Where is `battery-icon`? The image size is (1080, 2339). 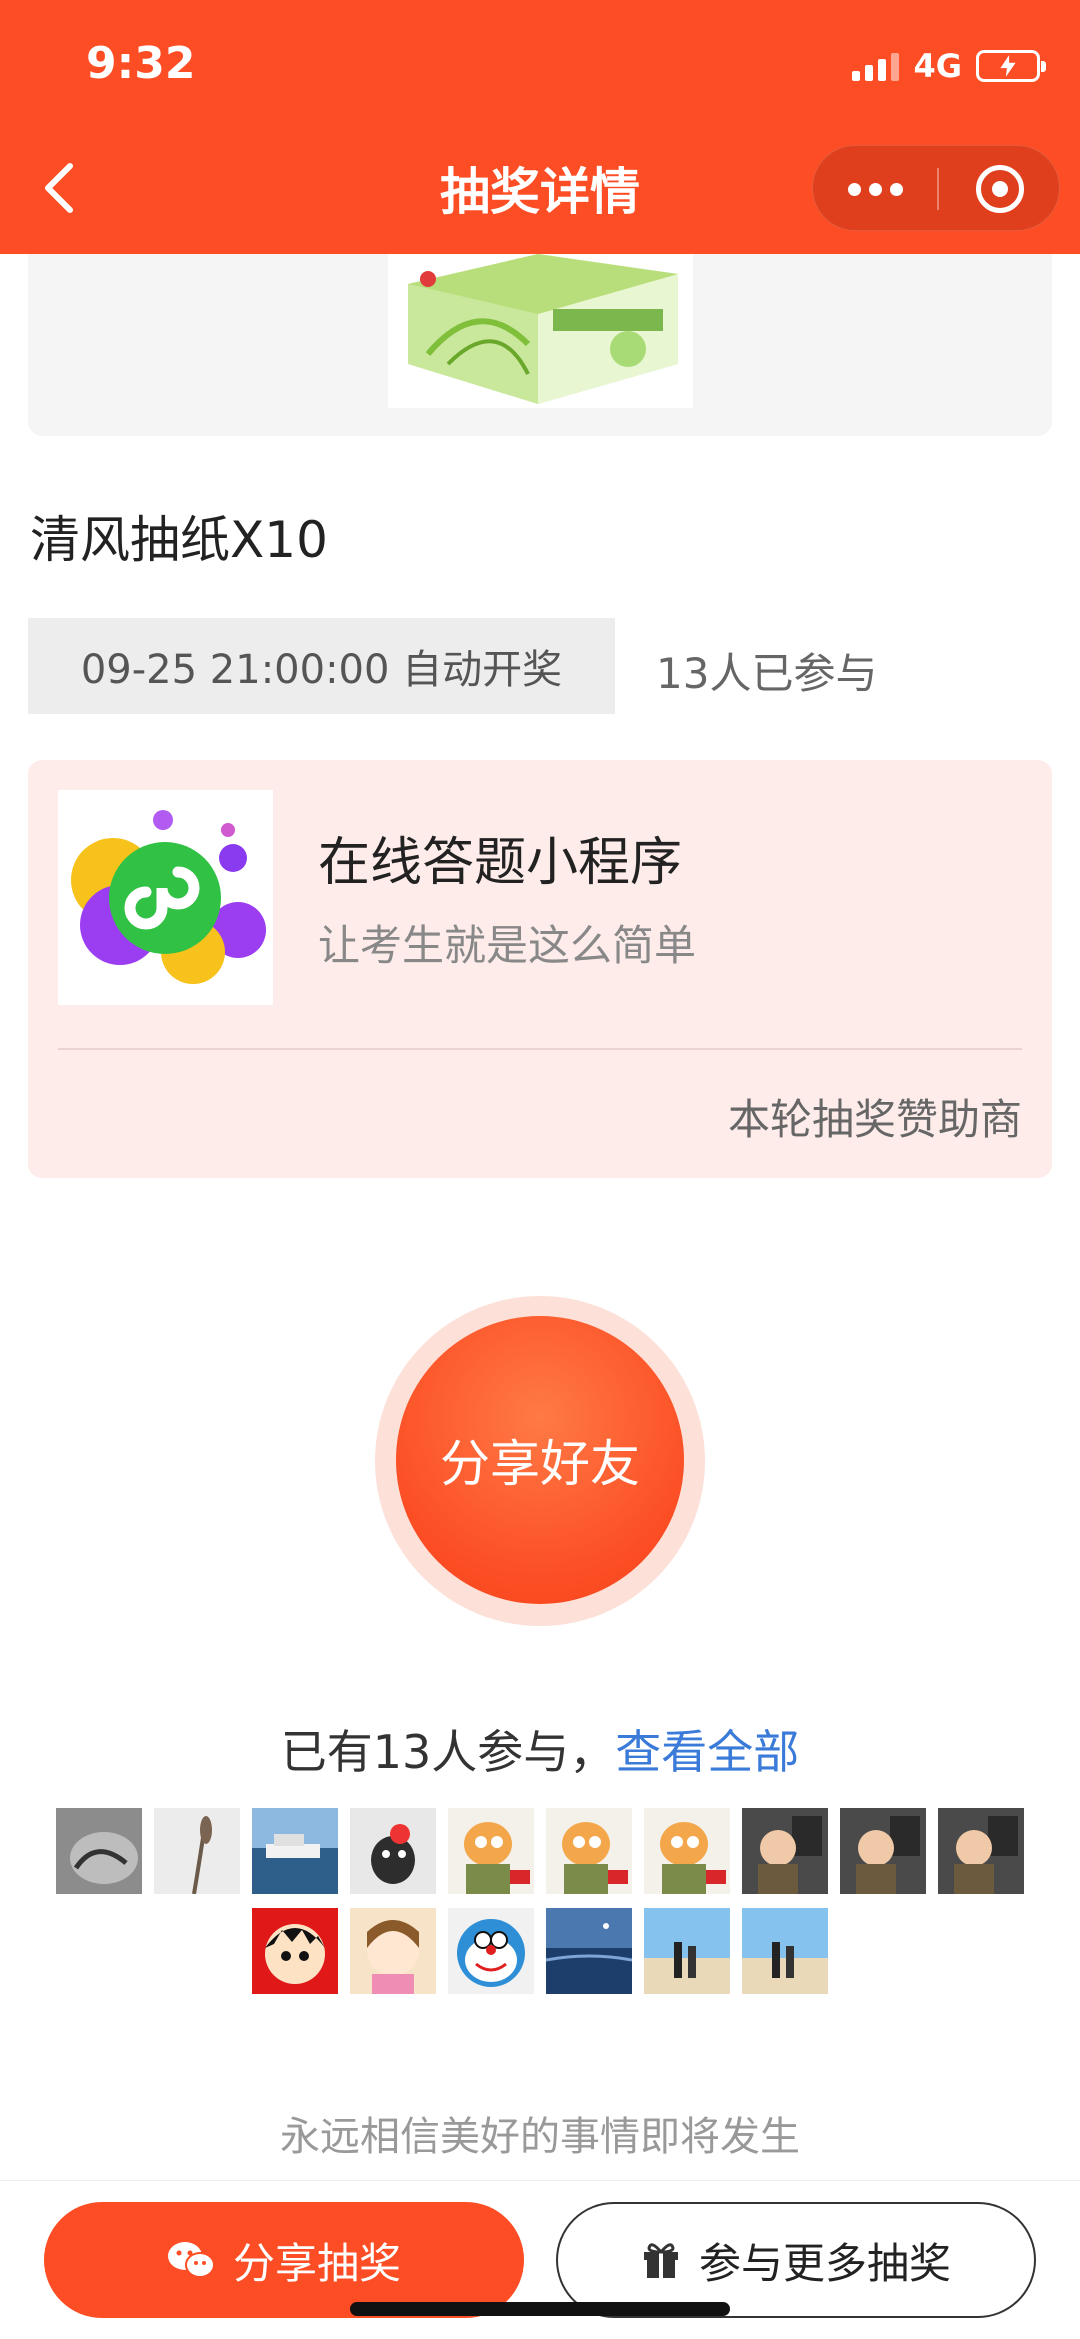 battery-icon is located at coordinates (1011, 66).